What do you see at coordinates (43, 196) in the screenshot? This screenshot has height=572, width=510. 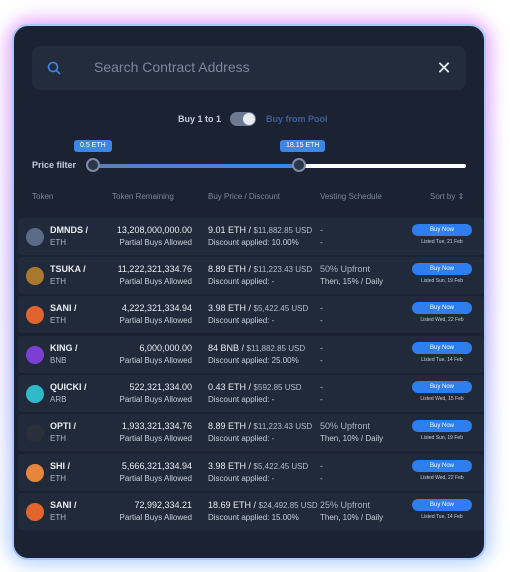 I see `col-token: Token` at bounding box center [43, 196].